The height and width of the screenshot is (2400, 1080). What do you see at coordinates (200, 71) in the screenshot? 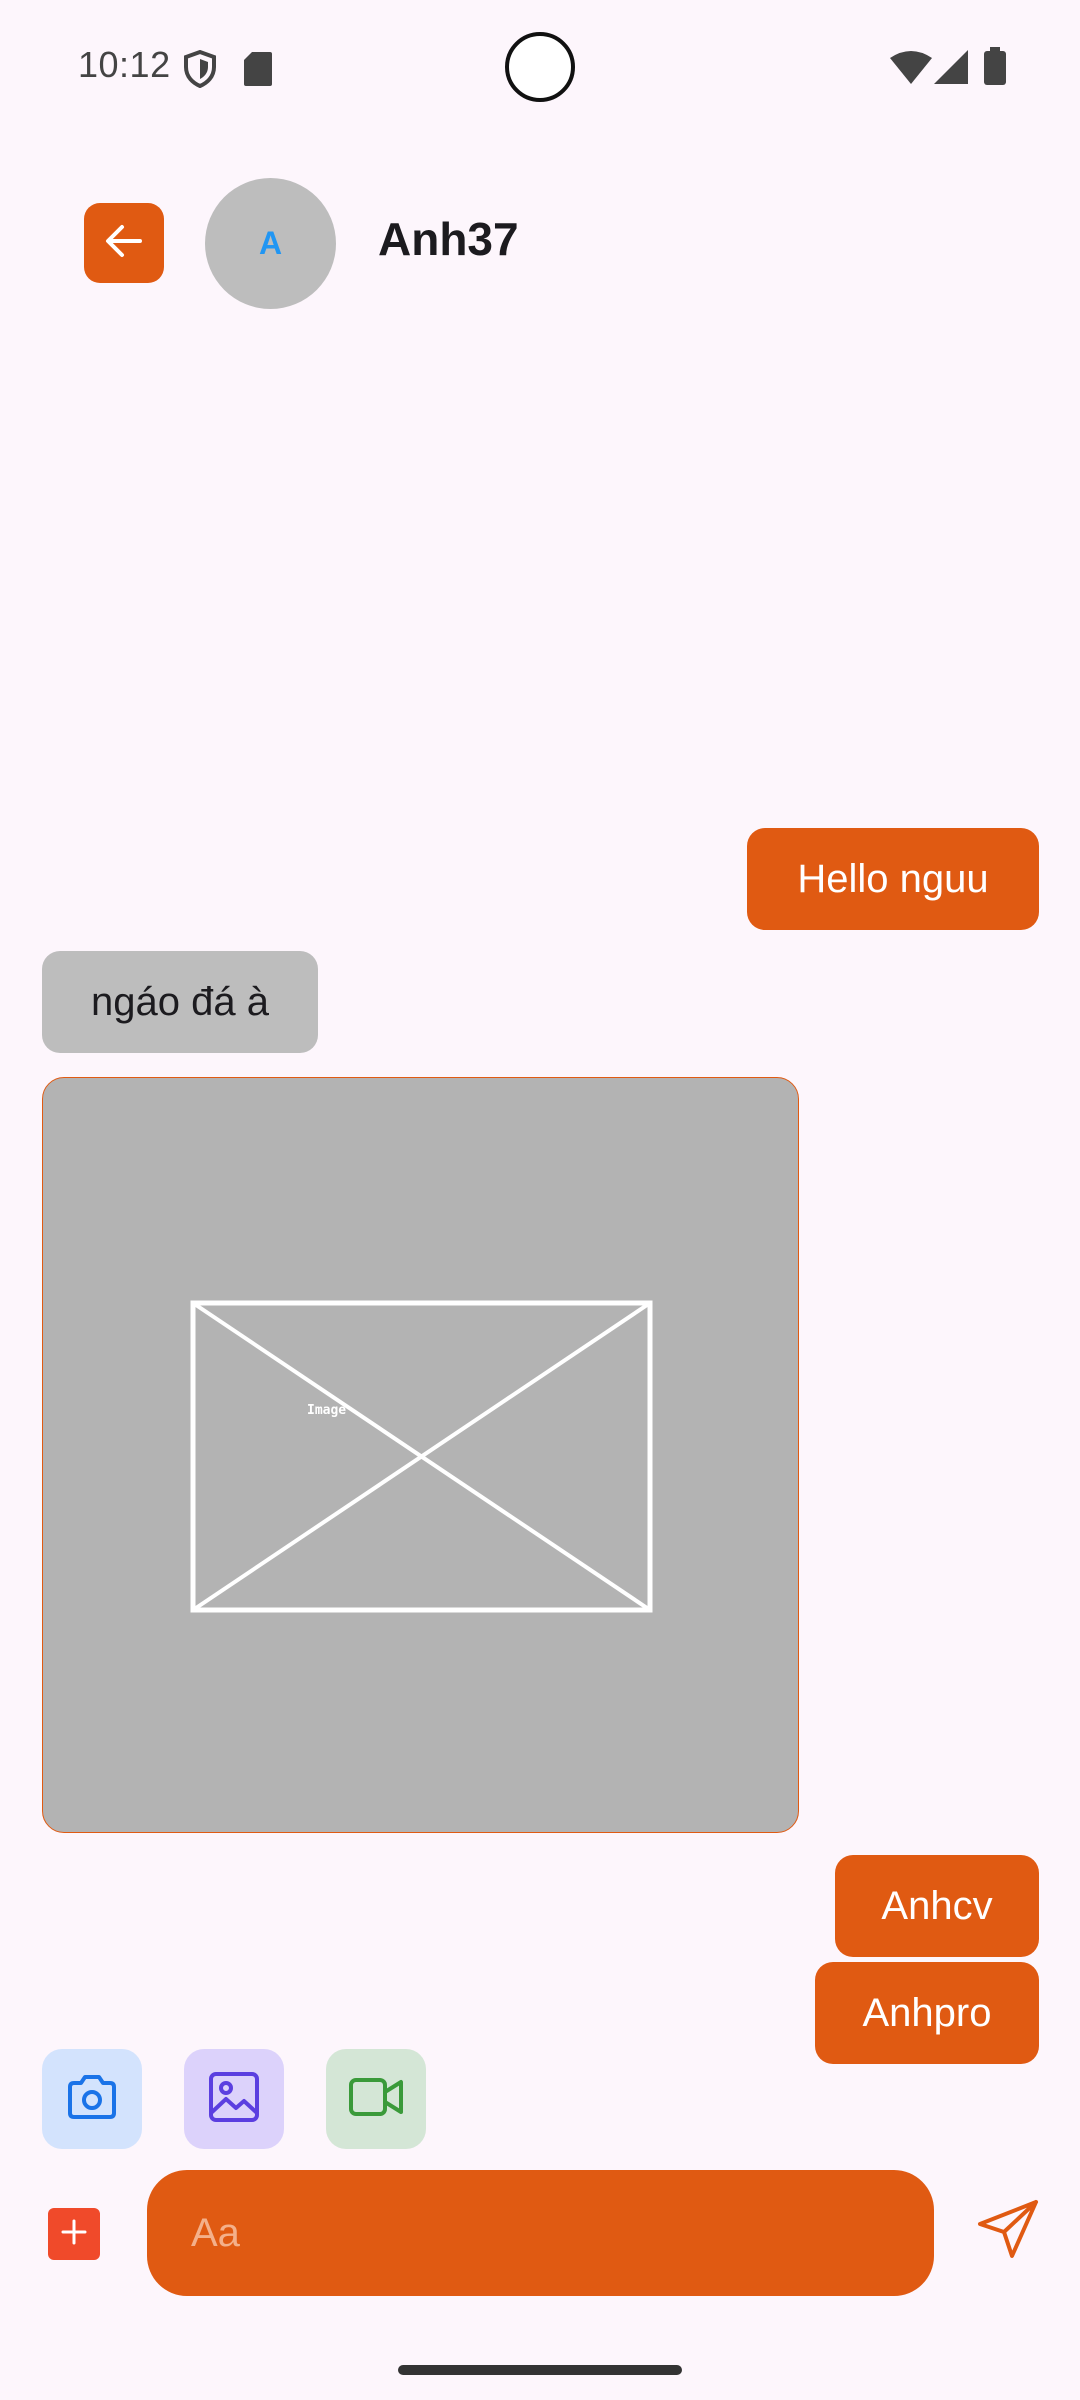
I see `shield-icon` at bounding box center [200, 71].